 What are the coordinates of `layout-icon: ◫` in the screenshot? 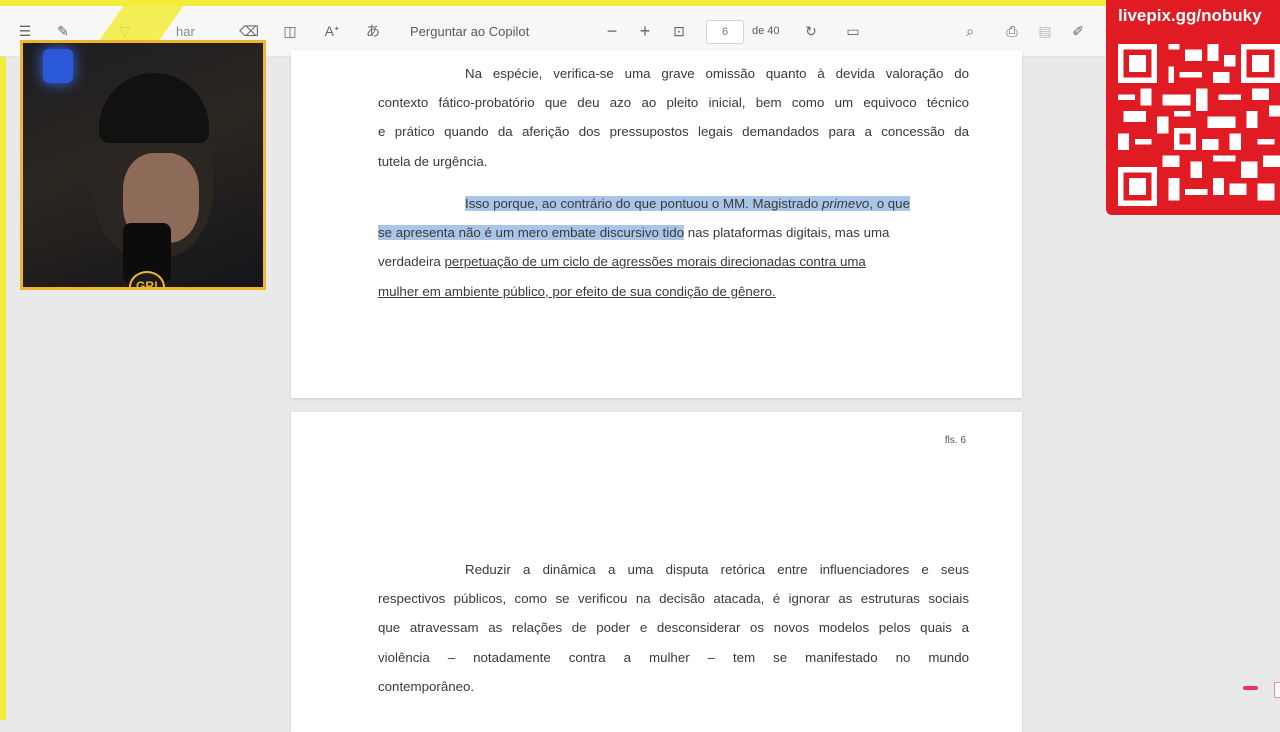 It's located at (290, 31).